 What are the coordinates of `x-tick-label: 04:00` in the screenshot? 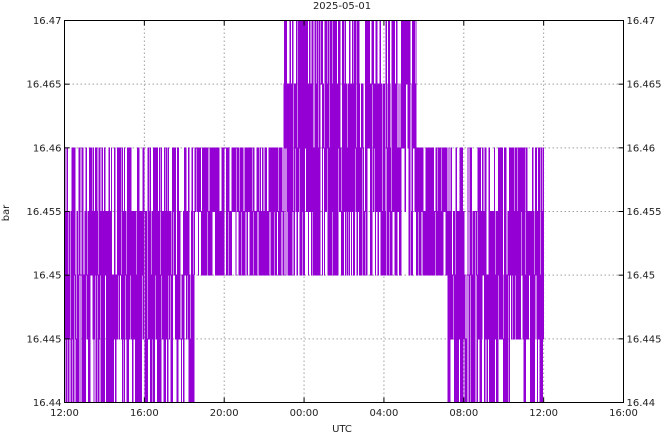 It's located at (384, 413).